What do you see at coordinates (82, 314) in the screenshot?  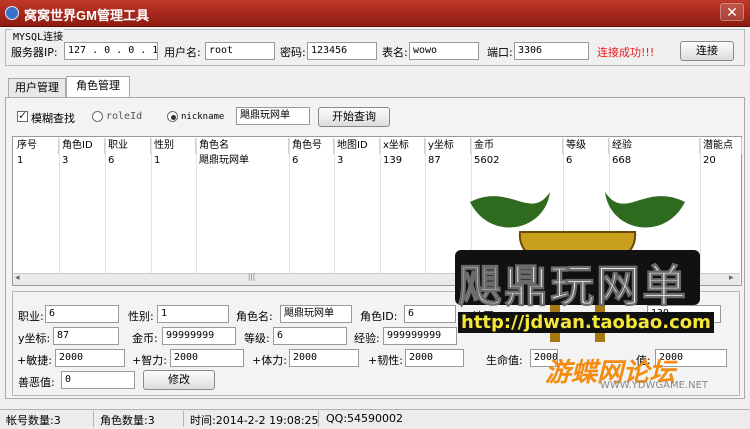 I see `job-field: 6` at bounding box center [82, 314].